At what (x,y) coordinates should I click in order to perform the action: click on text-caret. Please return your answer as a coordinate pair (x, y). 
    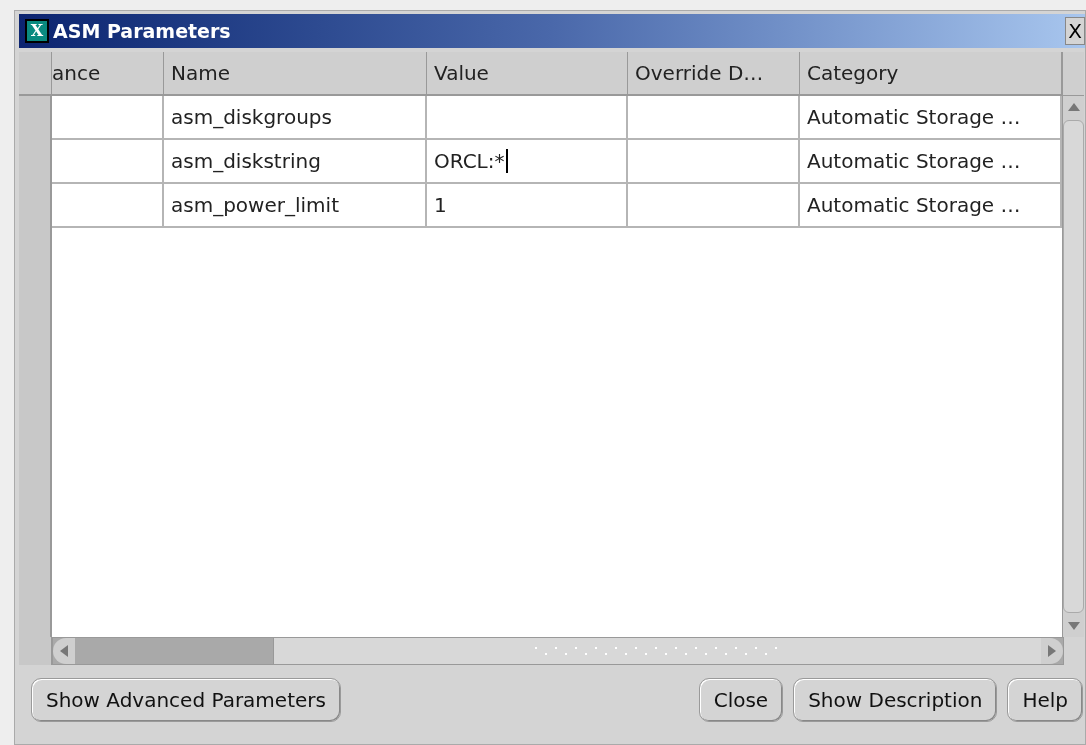
    Looking at the image, I should click on (506, 161).